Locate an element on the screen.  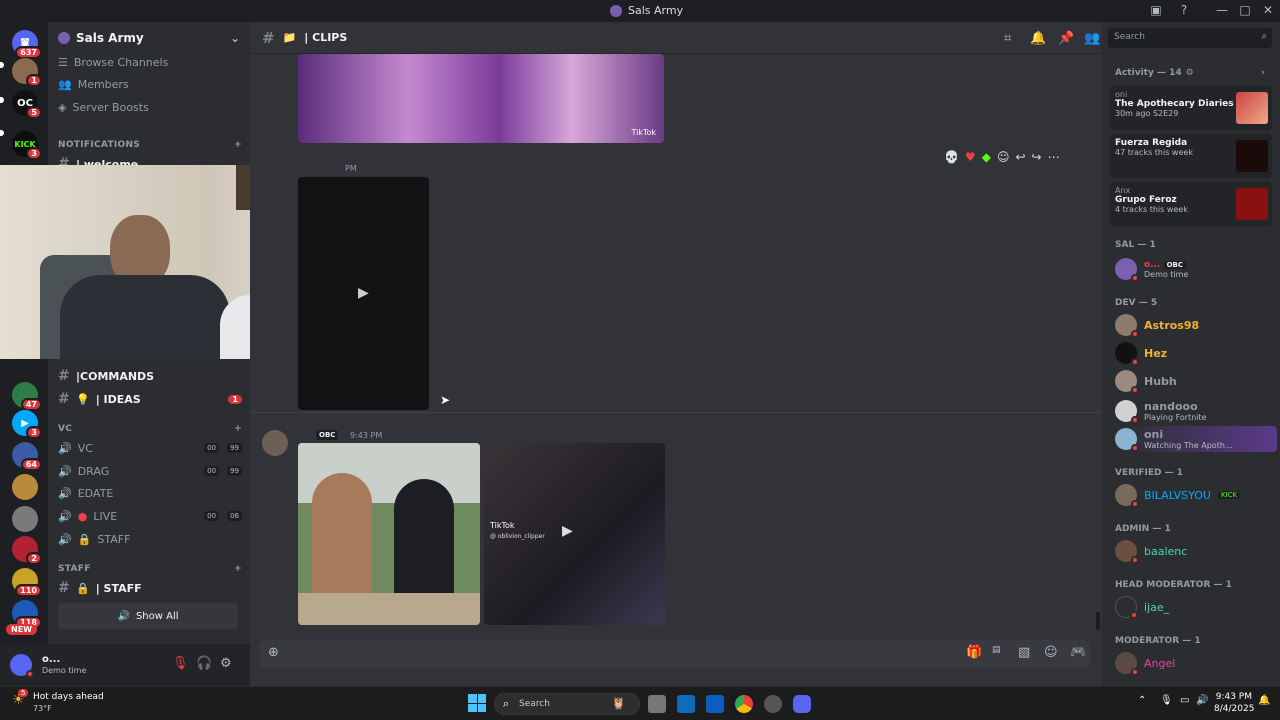
tray-chevron-up-icon: ⌃ is located at coordinates (1142, 700).